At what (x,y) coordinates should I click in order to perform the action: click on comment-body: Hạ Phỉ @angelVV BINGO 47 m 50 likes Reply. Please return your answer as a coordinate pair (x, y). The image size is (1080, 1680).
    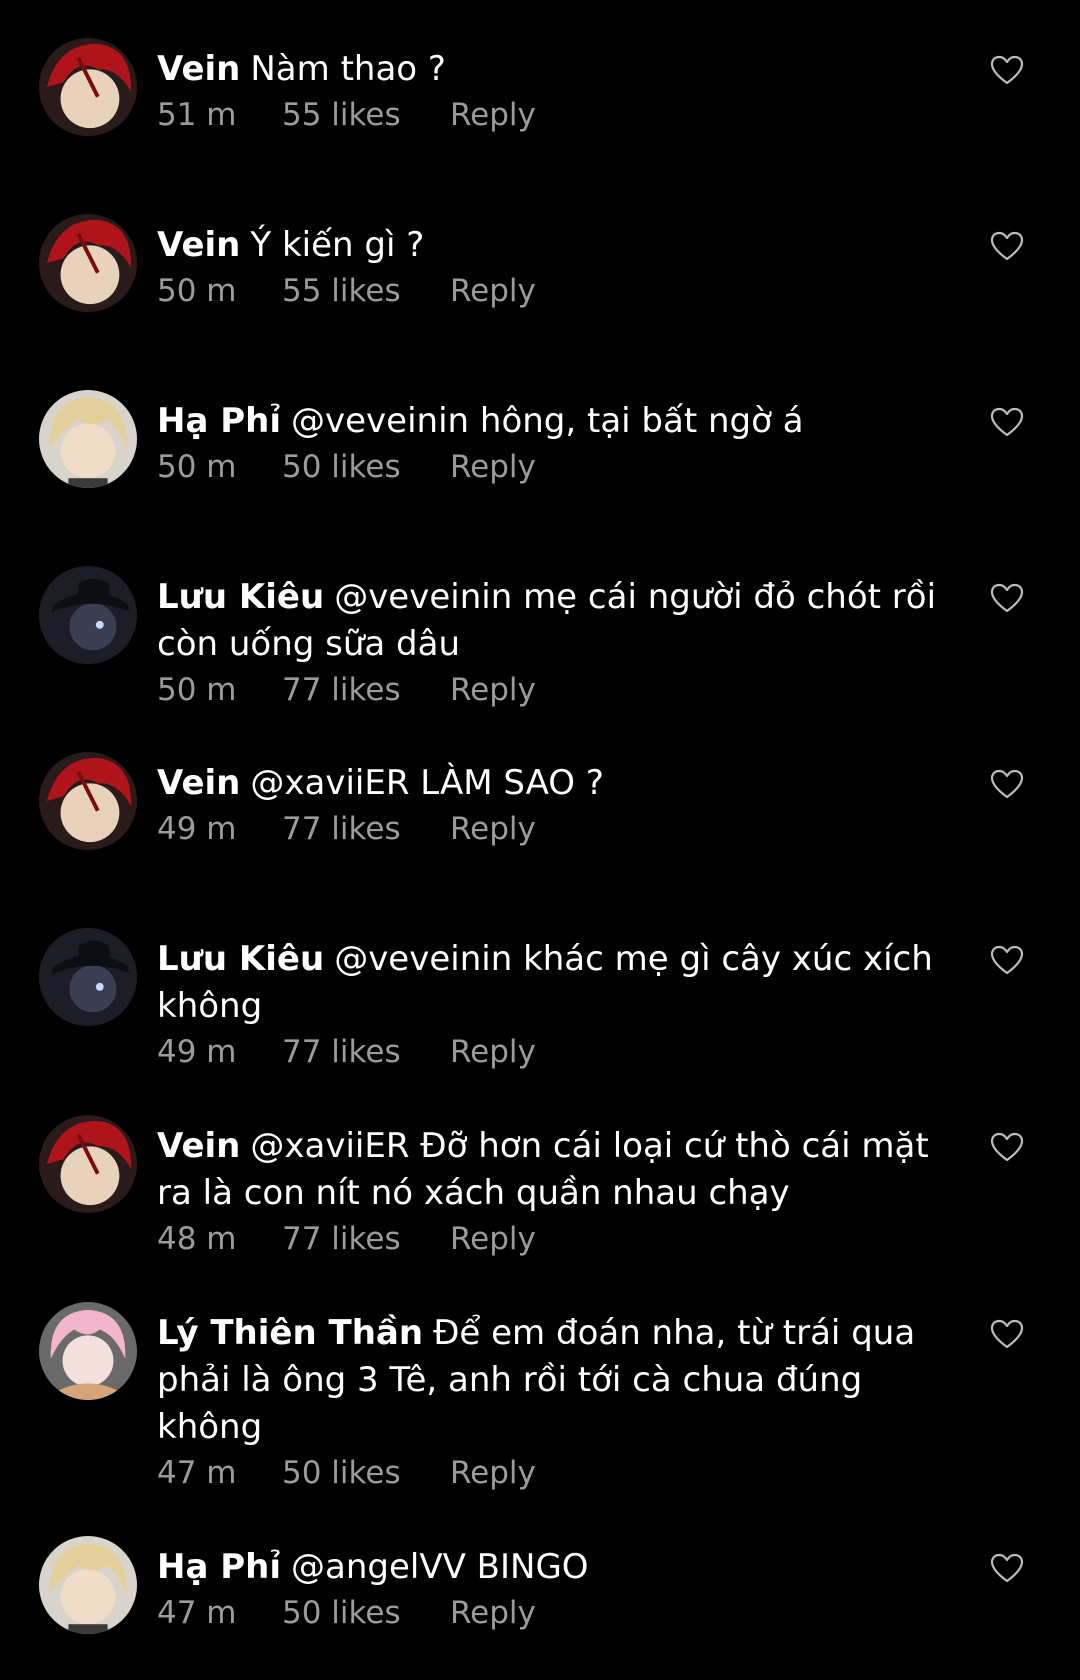
    Looking at the image, I should click on (547, 1584).